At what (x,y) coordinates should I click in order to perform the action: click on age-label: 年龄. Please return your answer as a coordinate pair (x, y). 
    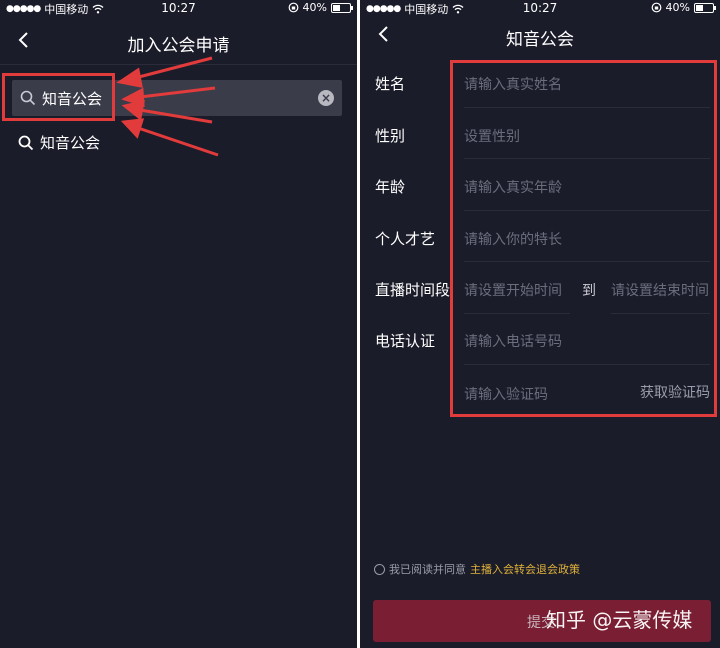
    Looking at the image, I should click on (390, 187).